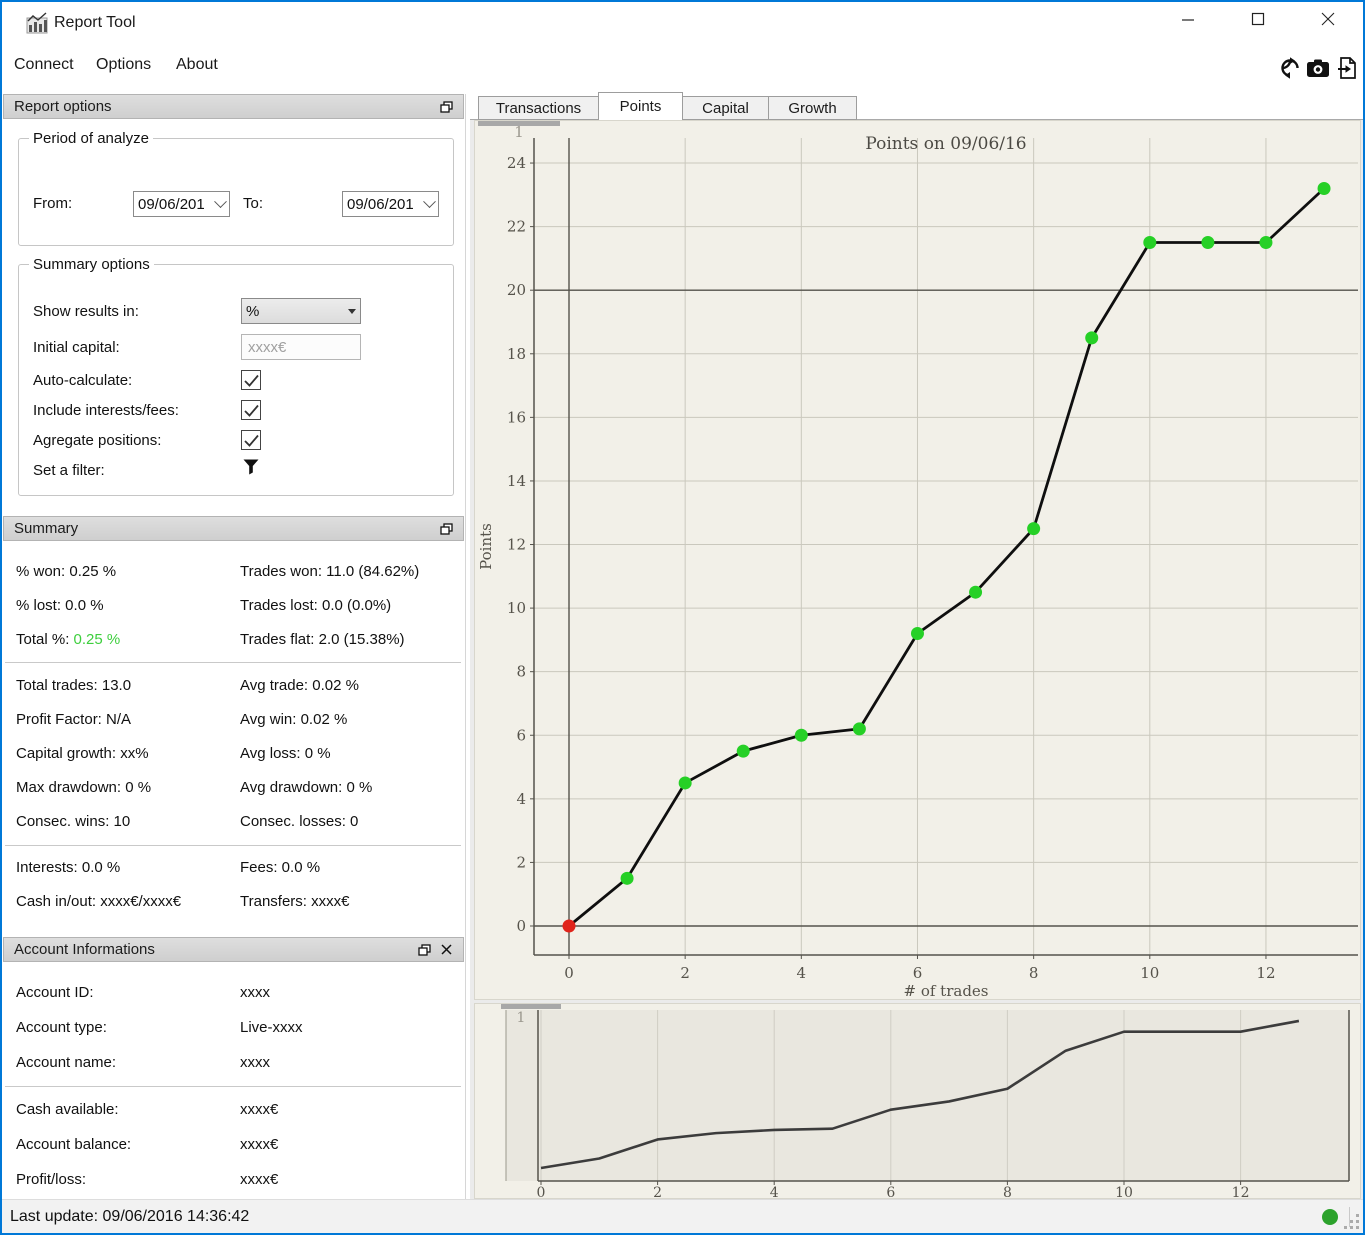 This screenshot has width=1365, height=1235. I want to click on maximize-icon, so click(1258, 19).